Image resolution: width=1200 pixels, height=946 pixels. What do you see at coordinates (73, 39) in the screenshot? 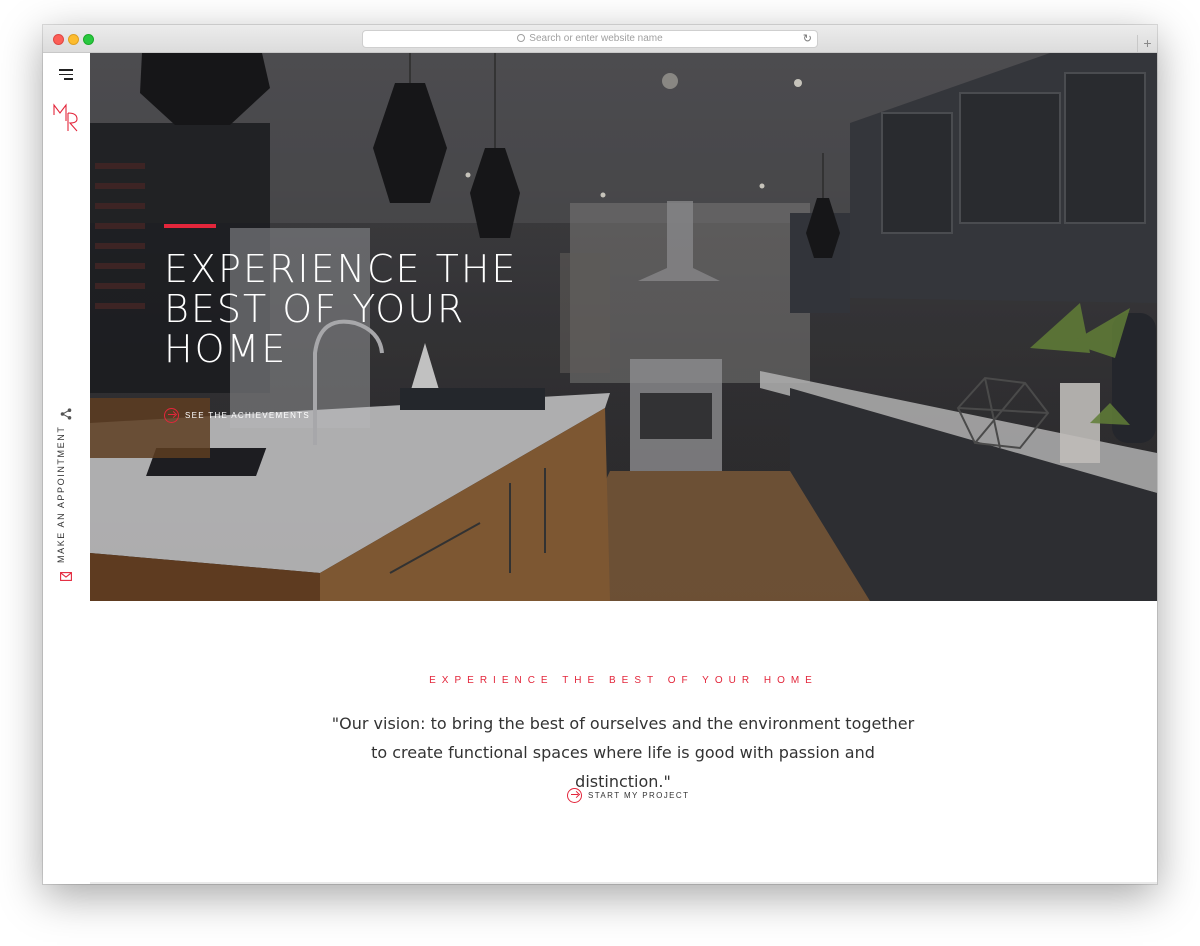
I see `minimize-window-button` at bounding box center [73, 39].